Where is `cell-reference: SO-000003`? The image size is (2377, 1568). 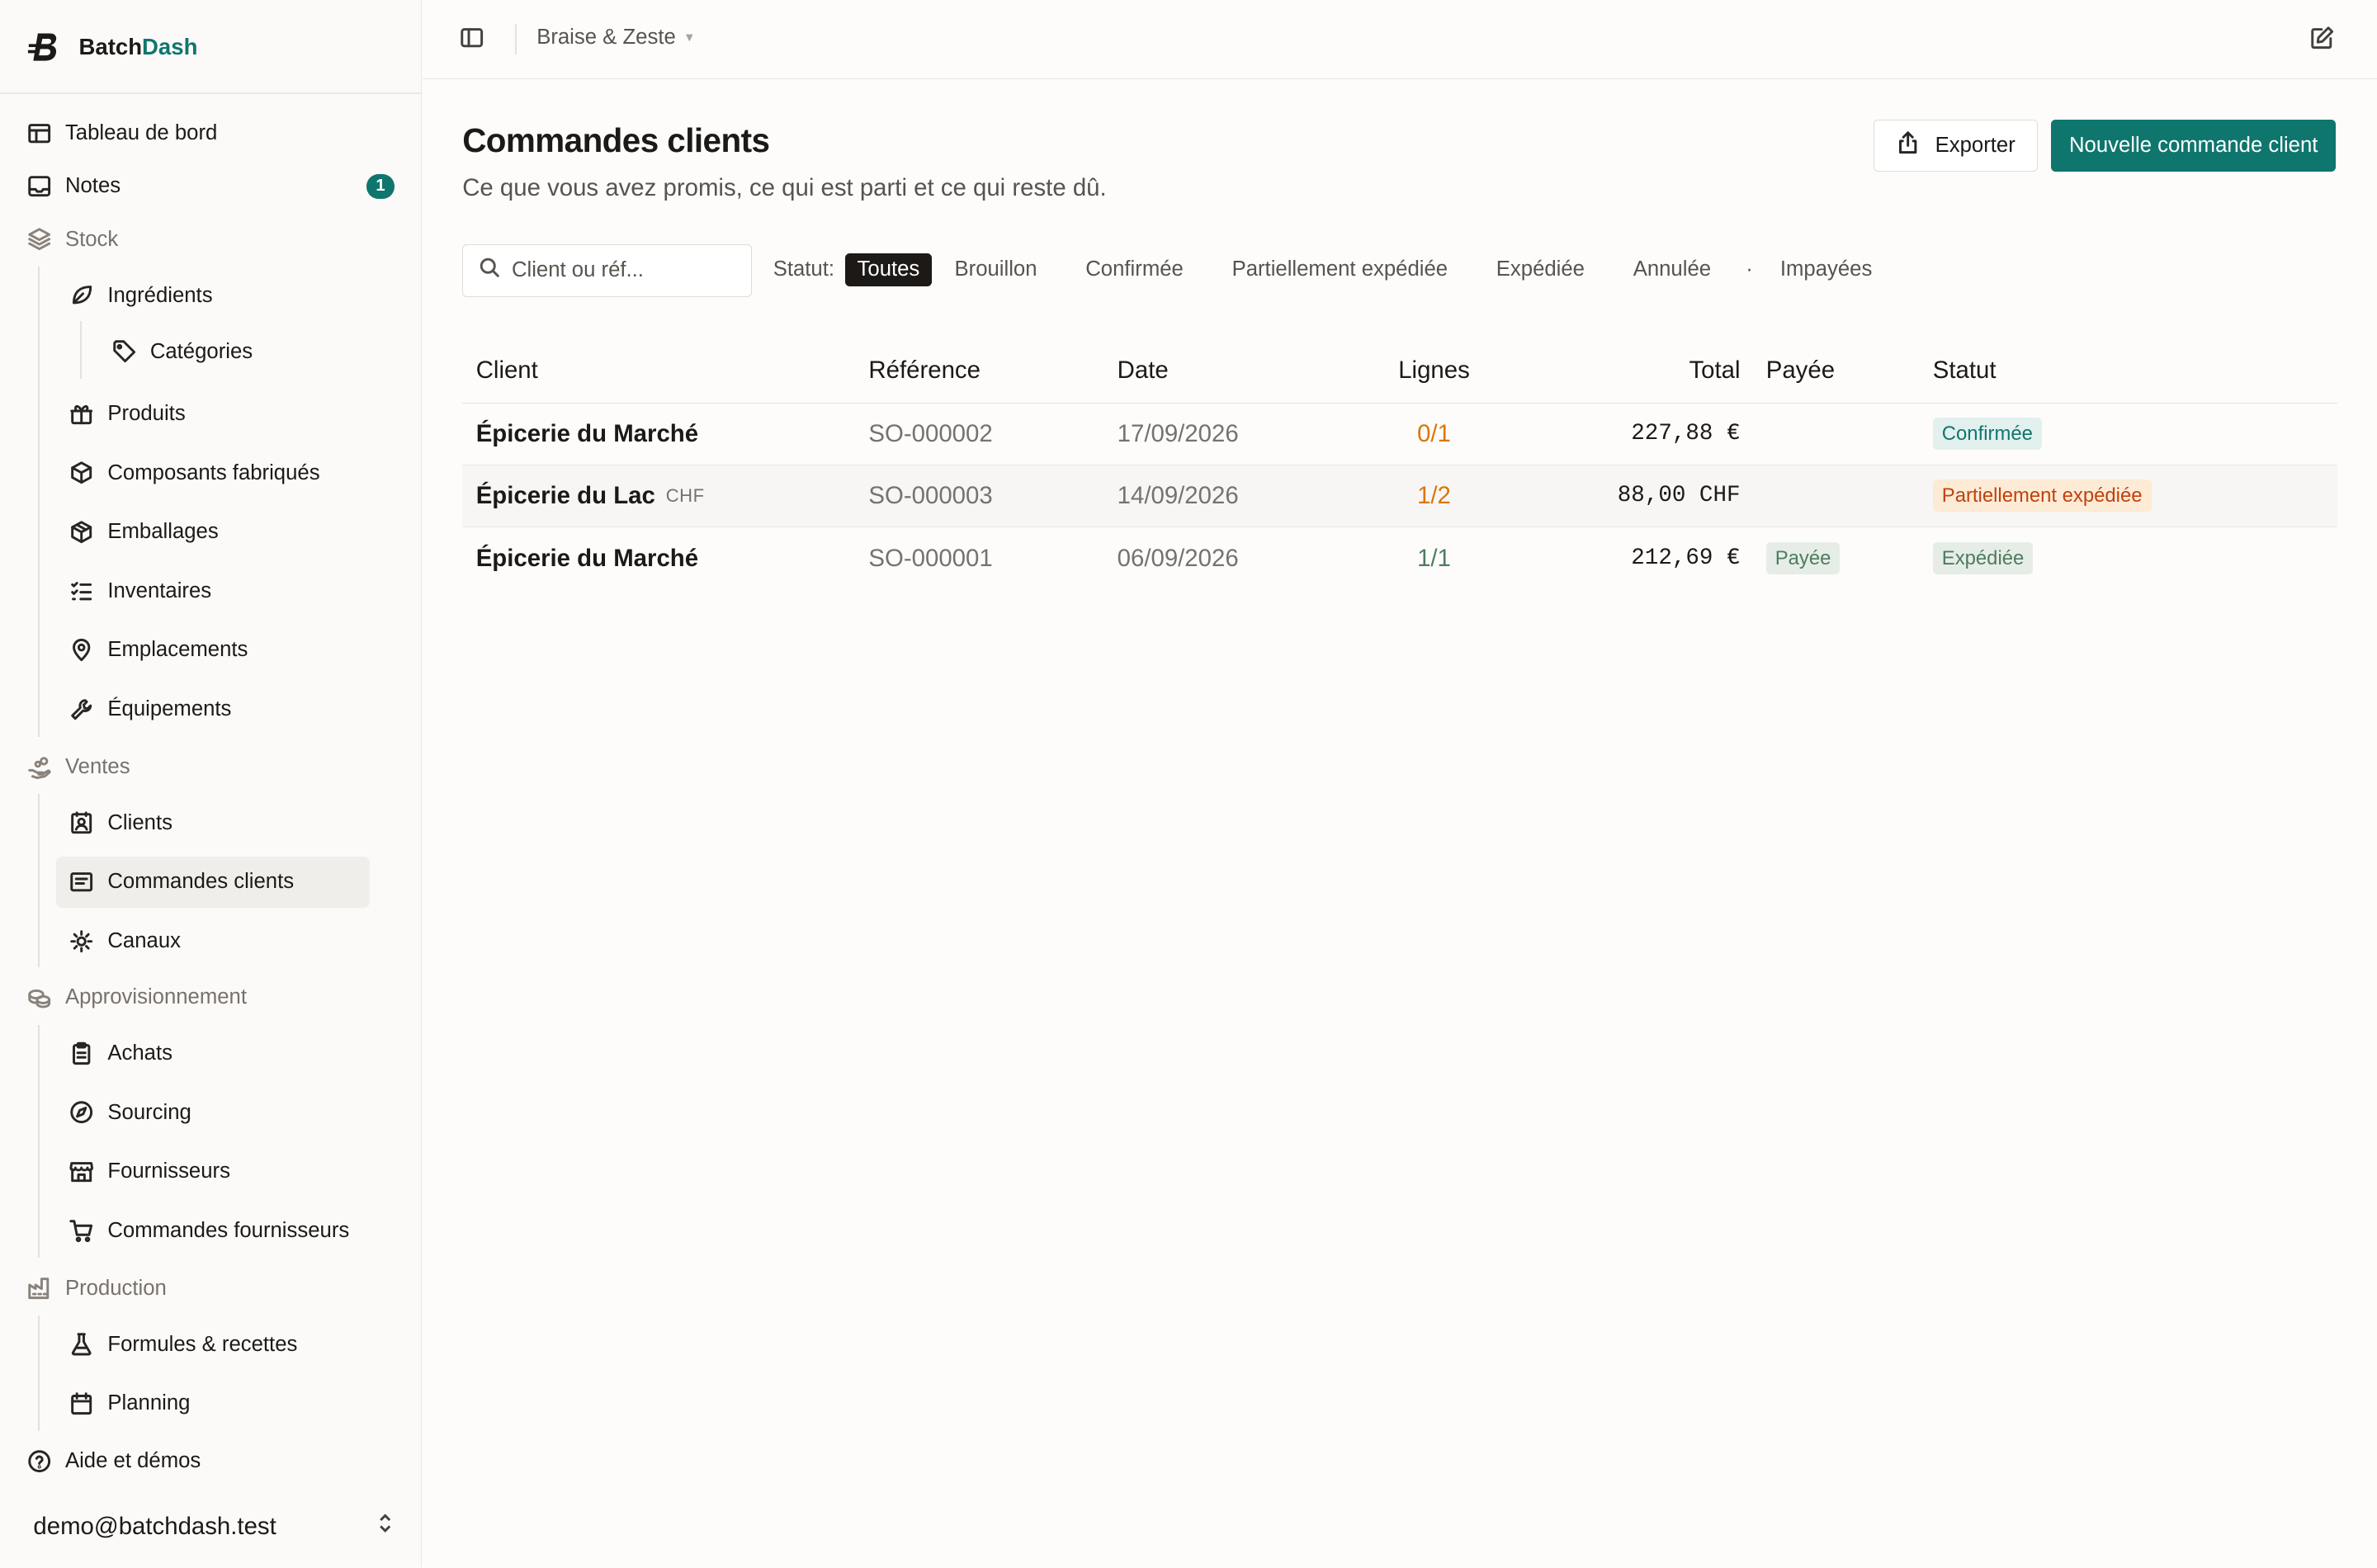
cell-reference: SO-000003 is located at coordinates (930, 495).